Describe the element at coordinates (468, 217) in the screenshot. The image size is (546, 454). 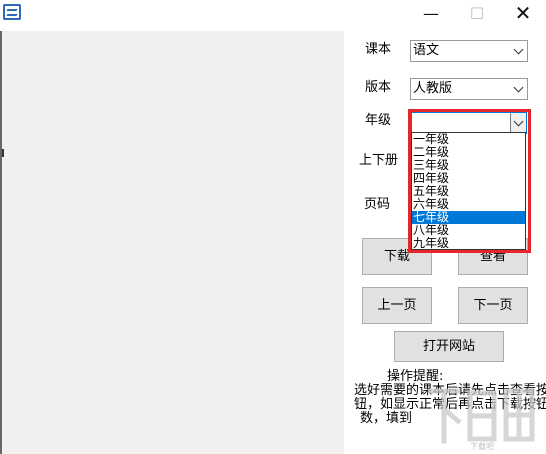
I see `grade-option: 七年级` at that location.